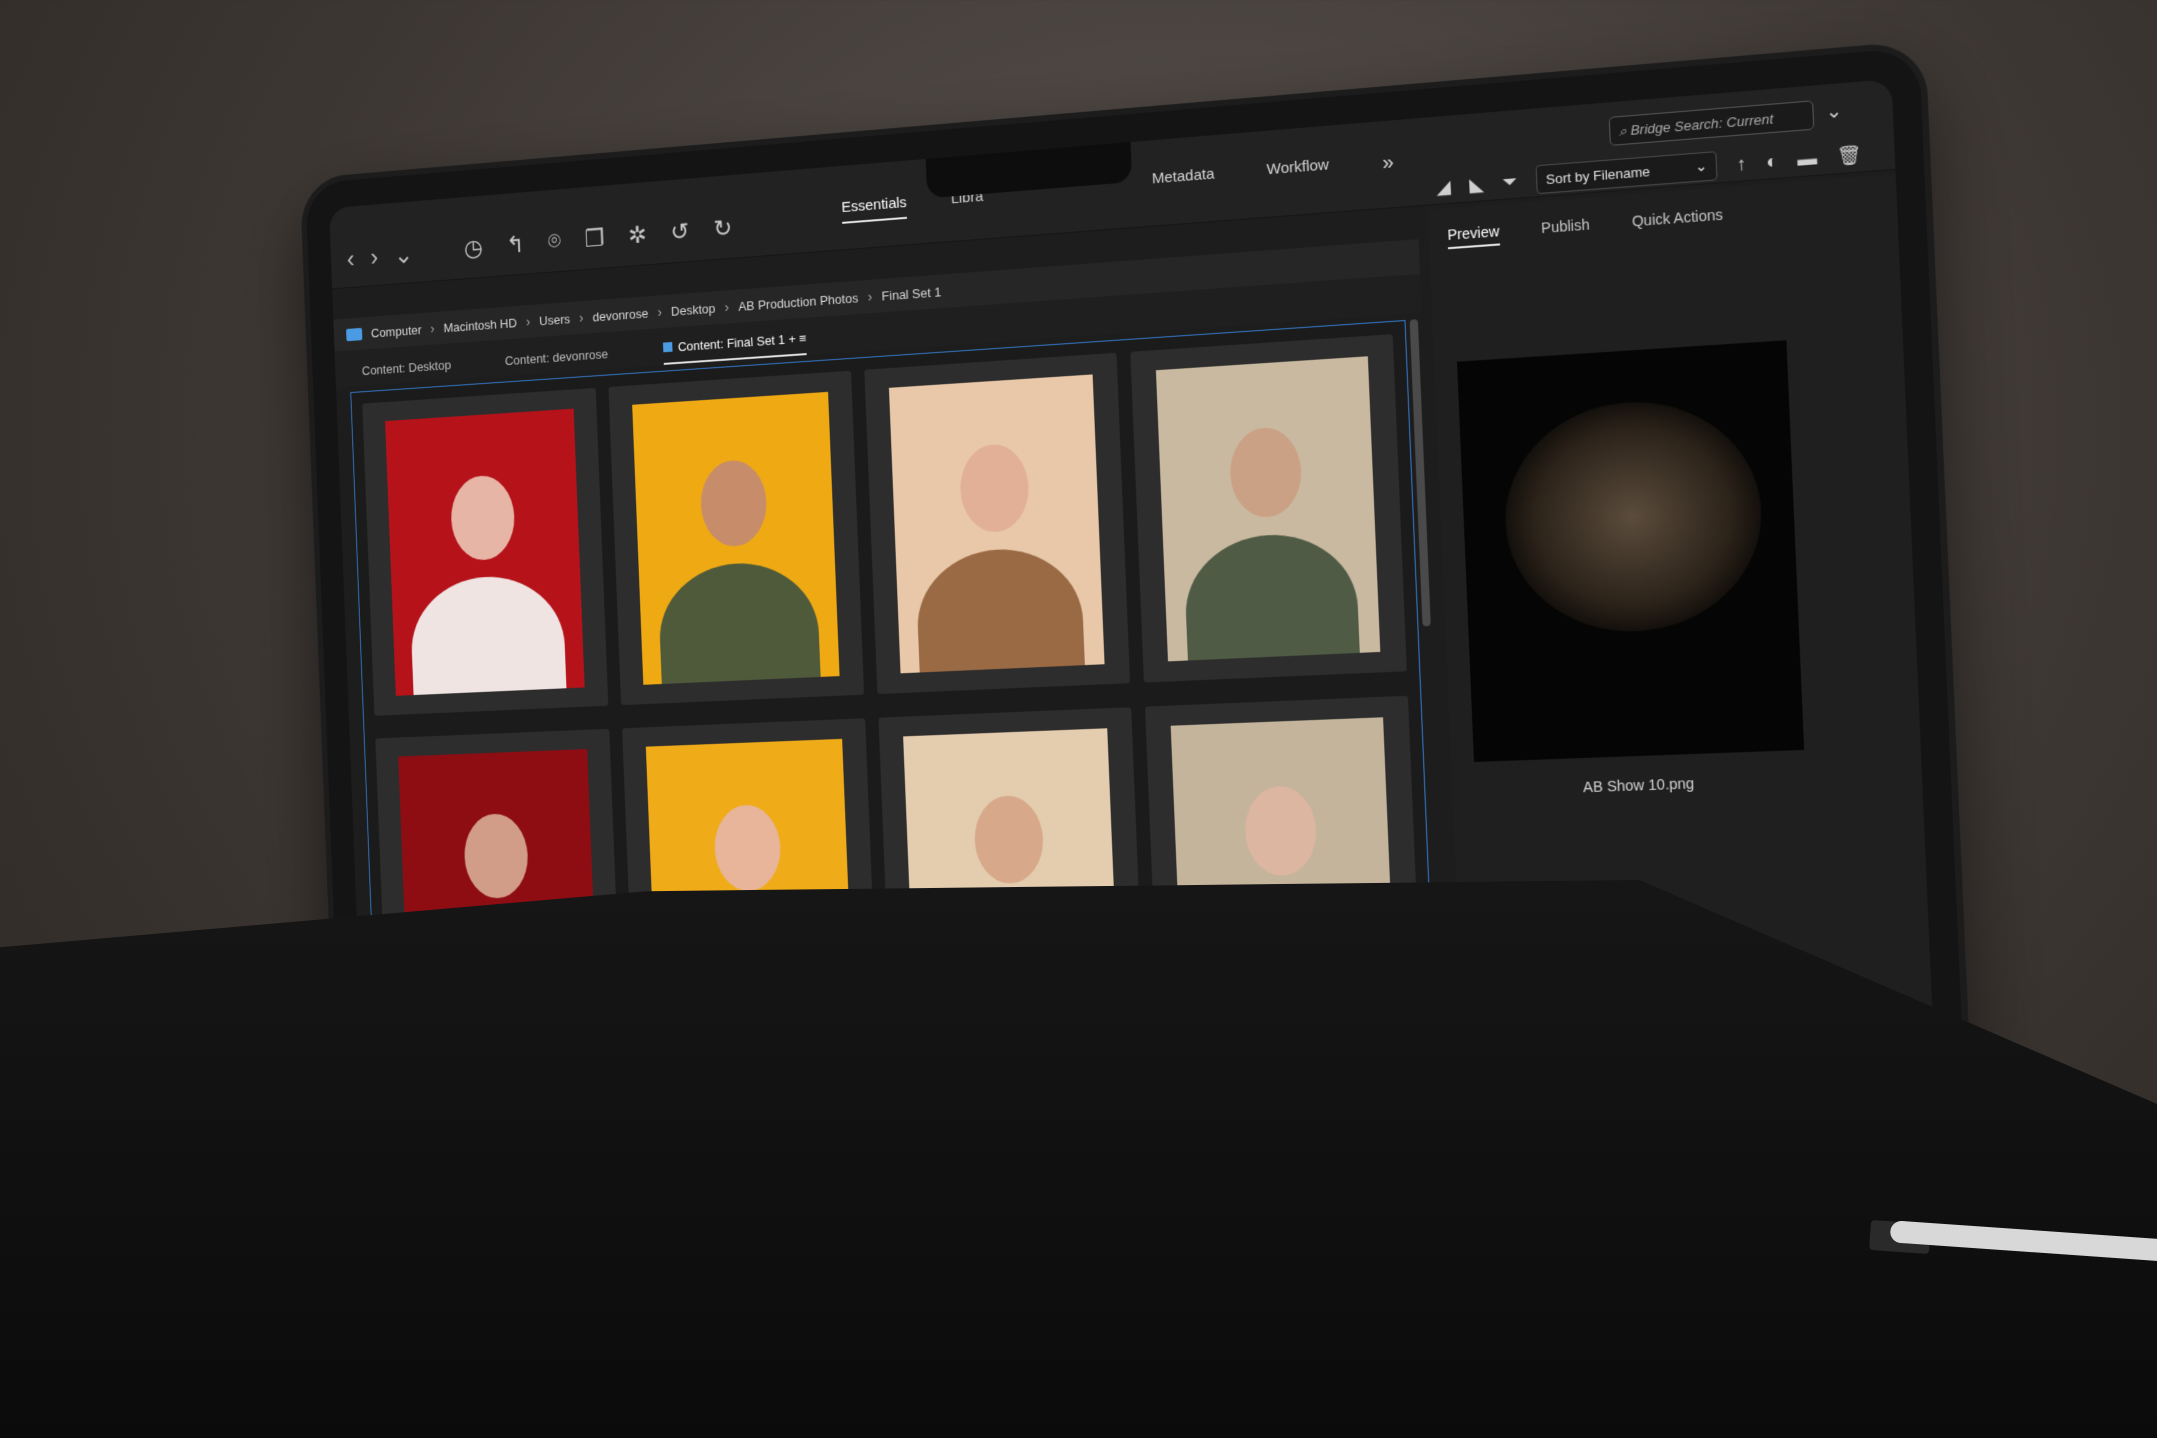 The image size is (2157, 1438). Describe the element at coordinates (1638, 785) in the screenshot. I see `preview-filename: AB Show 10.png` at that location.